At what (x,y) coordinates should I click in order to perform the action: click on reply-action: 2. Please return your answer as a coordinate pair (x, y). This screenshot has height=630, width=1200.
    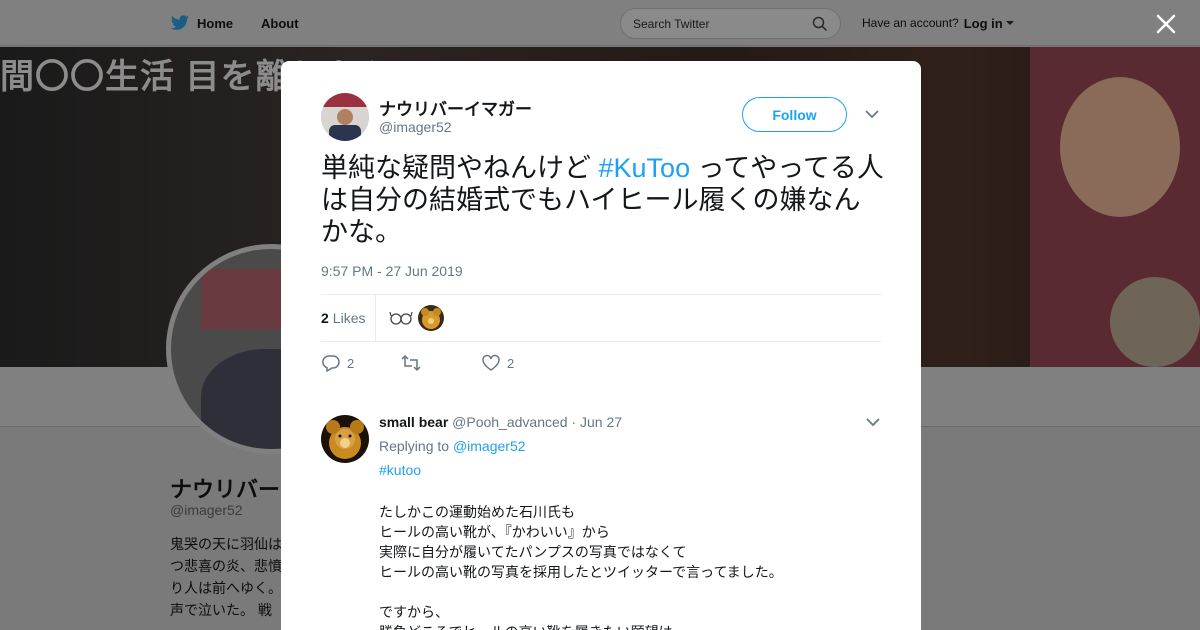
    Looking at the image, I should click on (337, 363).